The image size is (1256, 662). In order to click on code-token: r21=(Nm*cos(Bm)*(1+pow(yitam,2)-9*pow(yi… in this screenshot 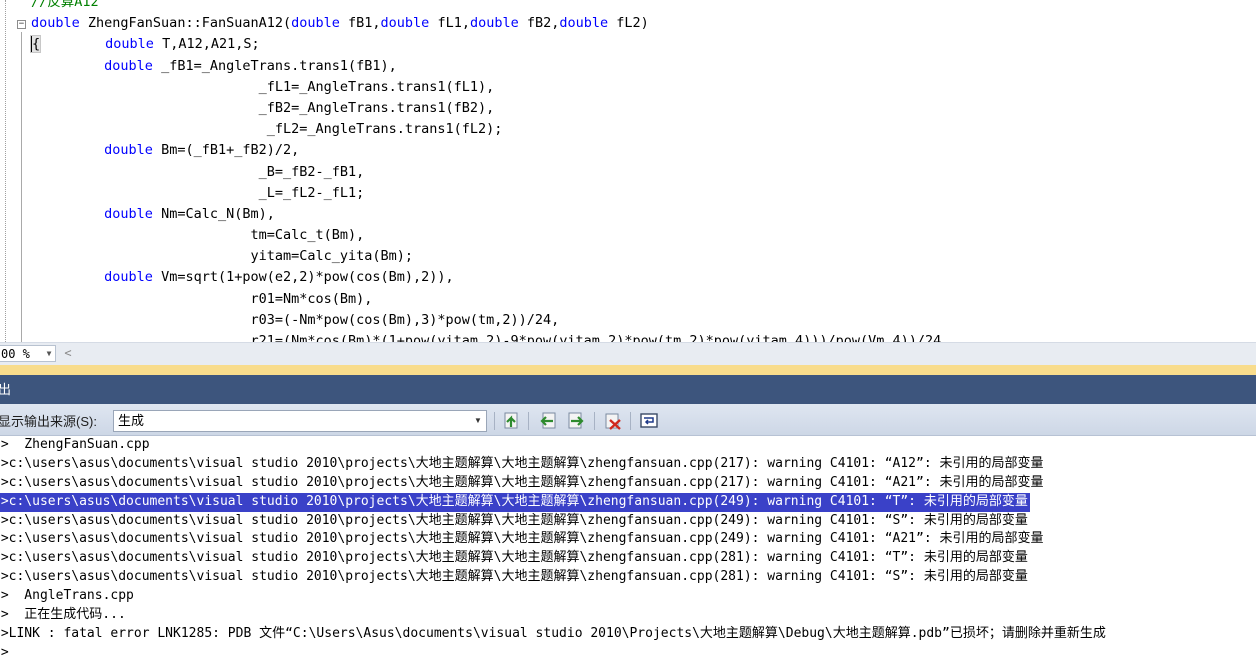, I will do `click(486, 337)`.